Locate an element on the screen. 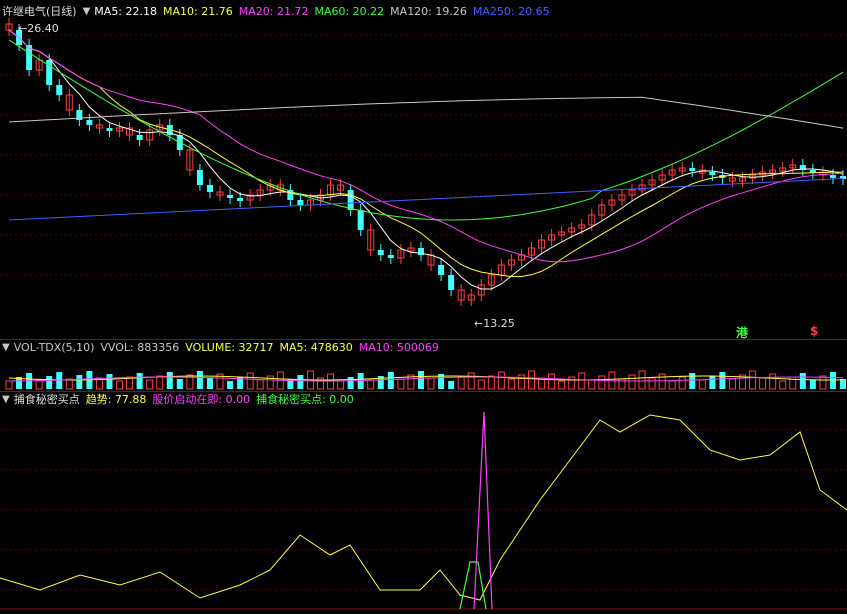 The height and width of the screenshot is (614, 847). buy-signal-line is located at coordinates (473, 585).